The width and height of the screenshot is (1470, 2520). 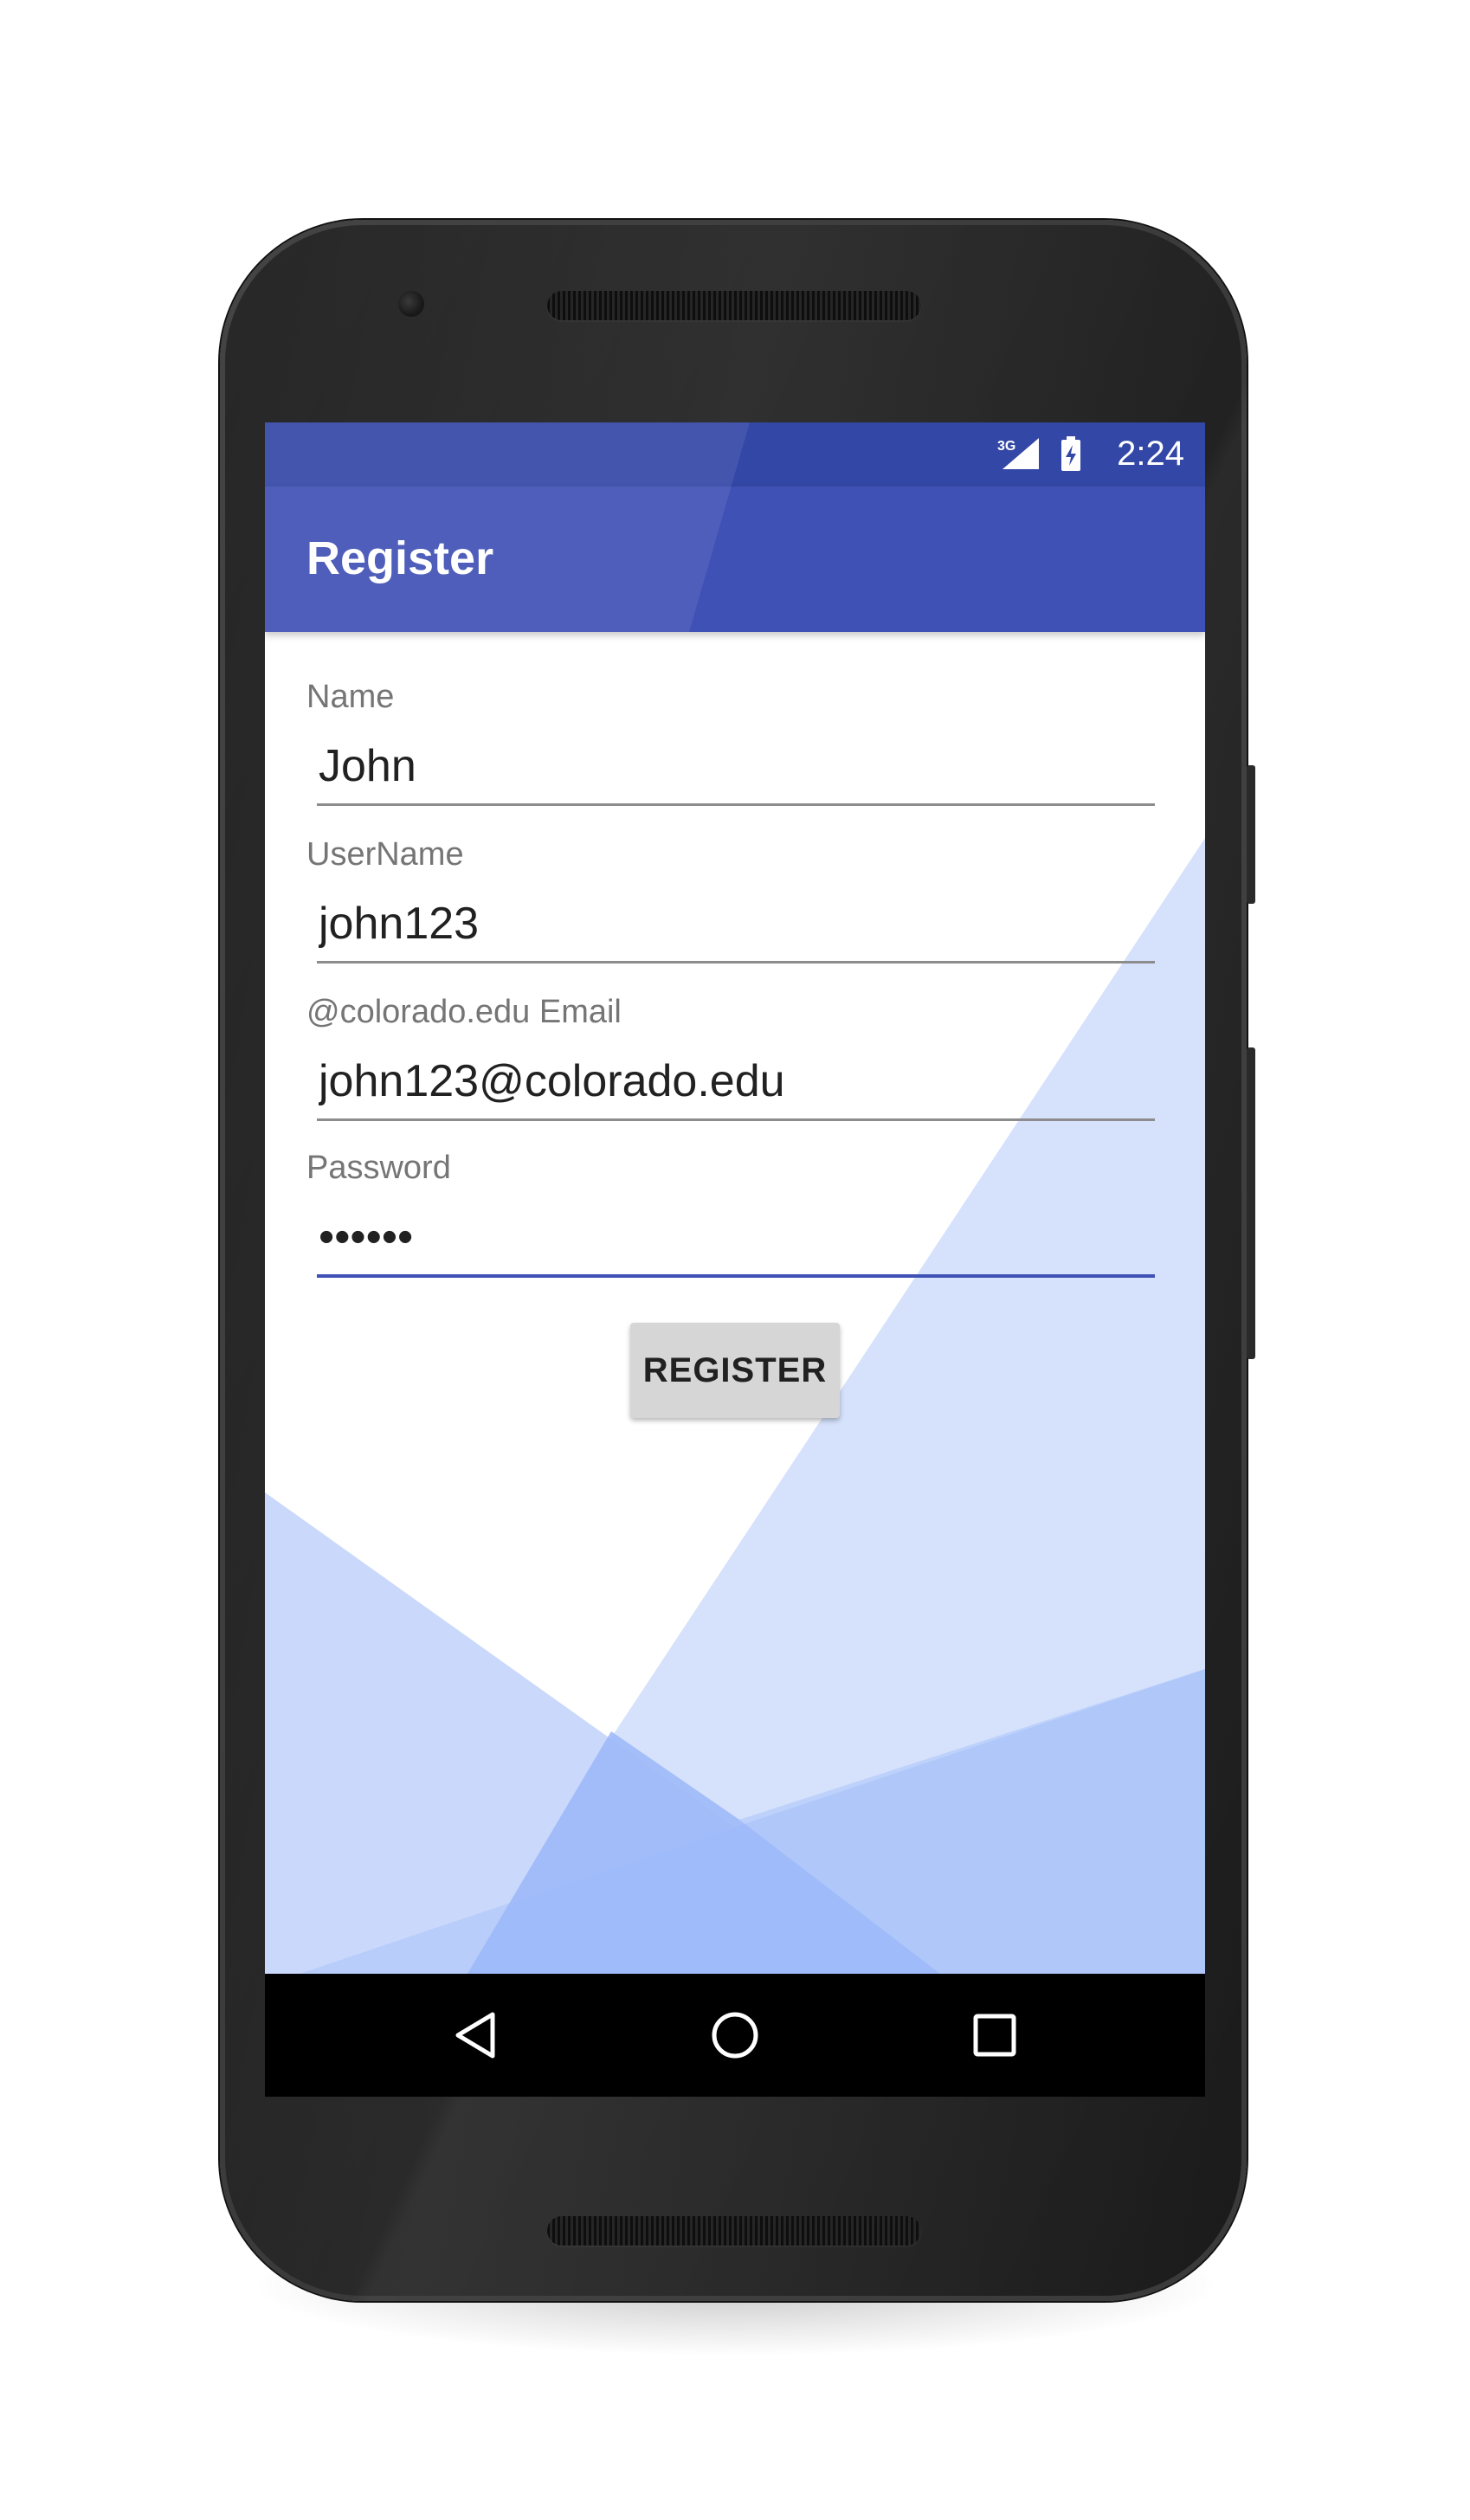 I want to click on navigation-bar, so click(x=735, y=2035).